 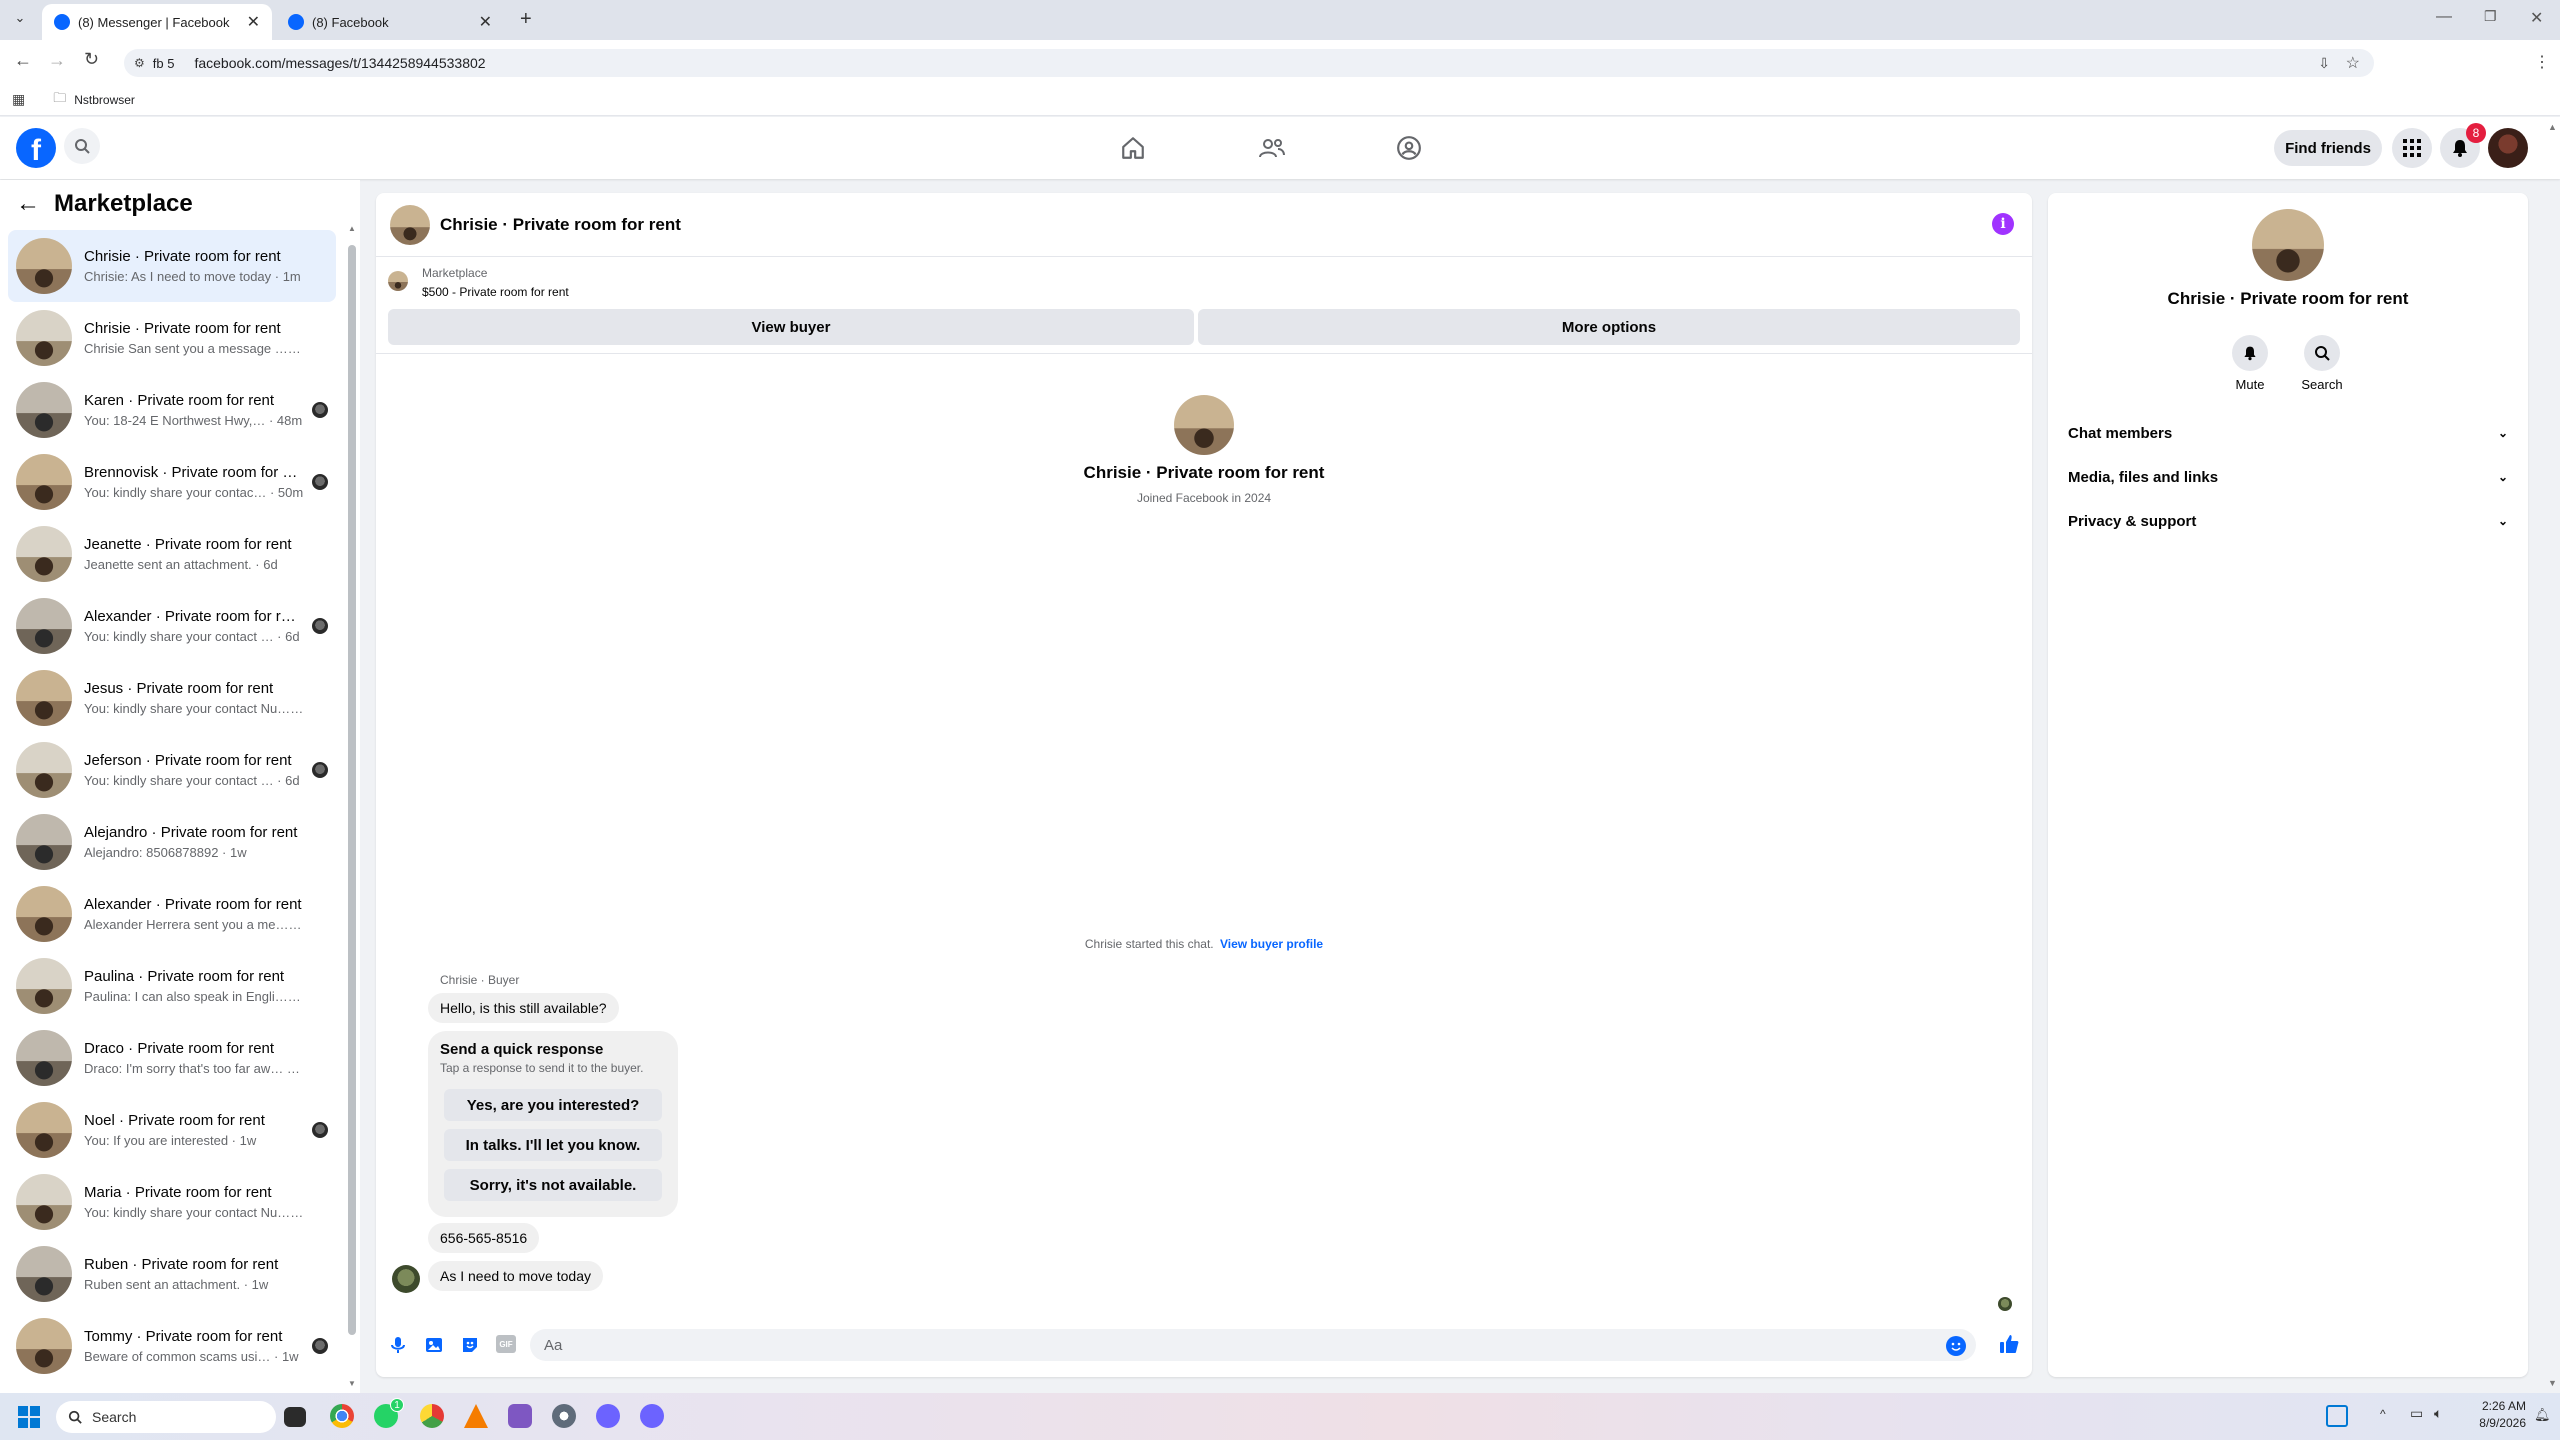 I want to click on chat-title: Chrisie · Private room for rent, so click(x=560, y=225).